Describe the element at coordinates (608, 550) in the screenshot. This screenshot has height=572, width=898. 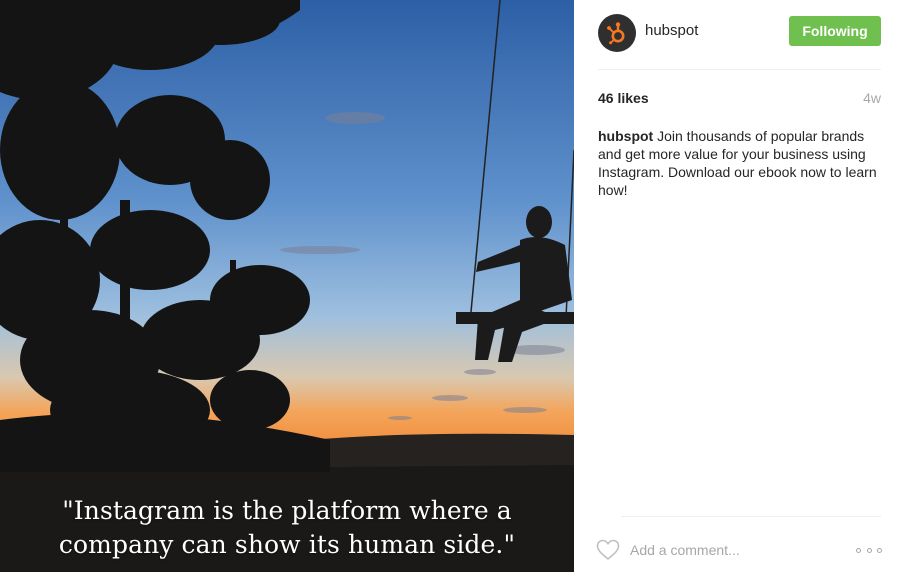
I see `heart-outline-icon` at that location.